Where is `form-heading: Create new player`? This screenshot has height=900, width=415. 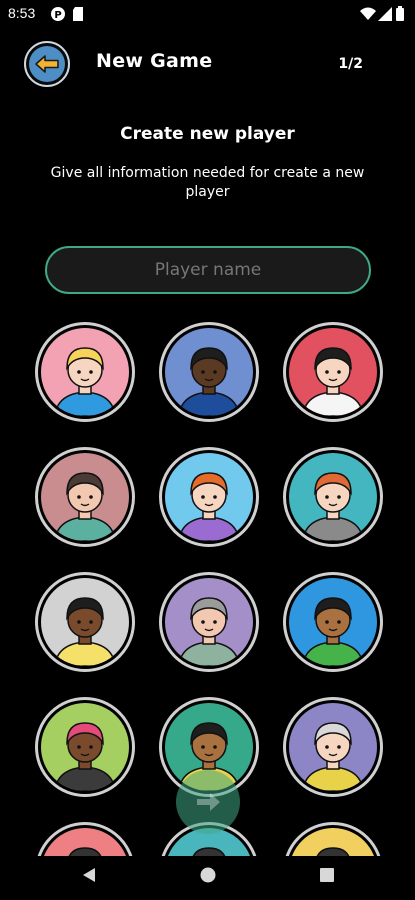
form-heading: Create new player is located at coordinates (207, 134).